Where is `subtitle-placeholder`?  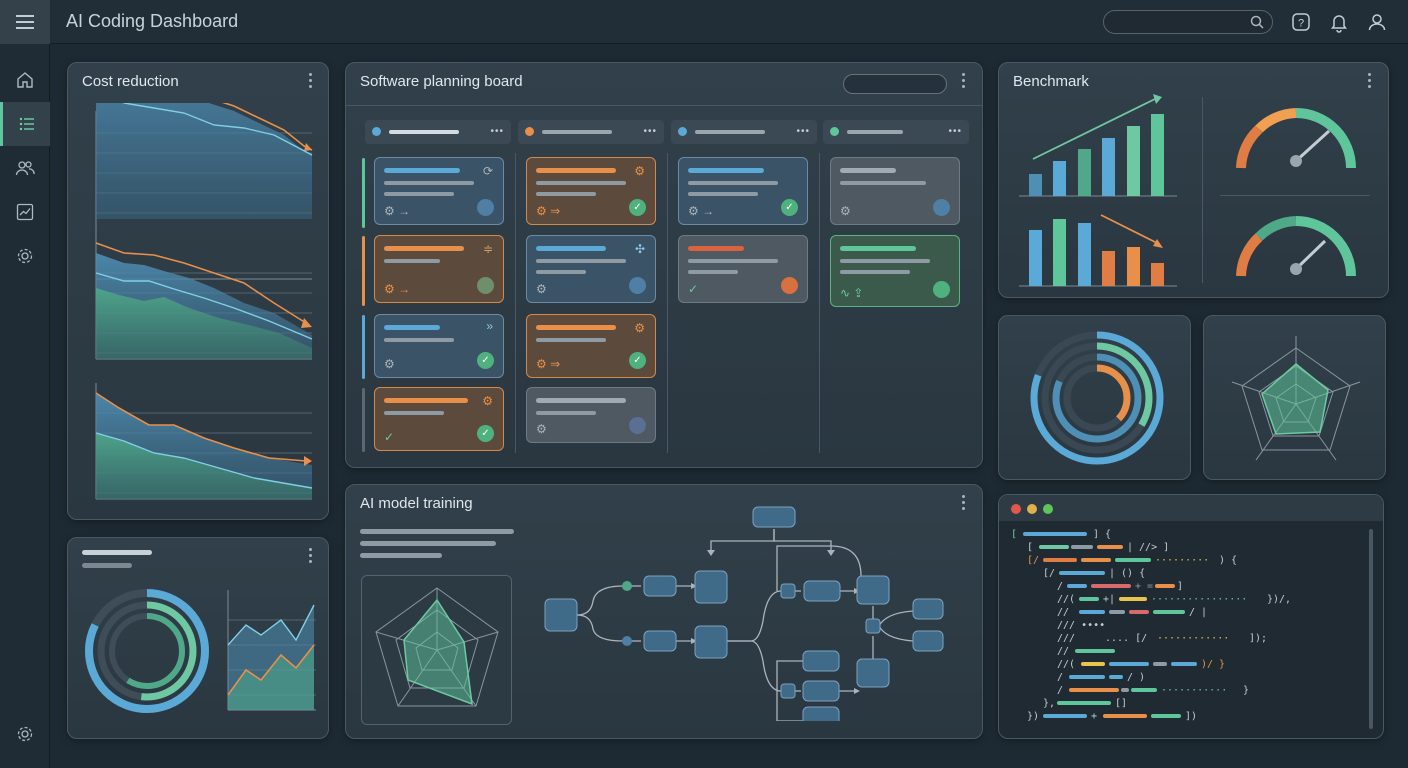
subtitle-placeholder is located at coordinates (107, 565).